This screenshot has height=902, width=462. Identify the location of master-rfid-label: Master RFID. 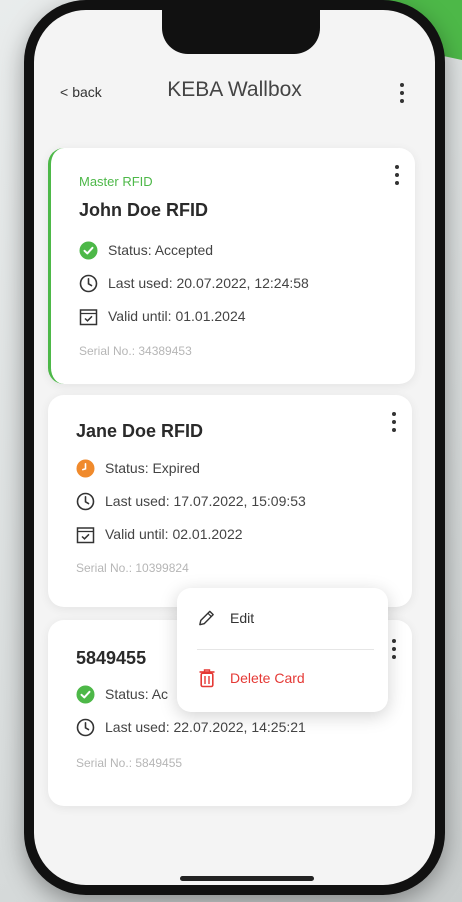
(116, 181).